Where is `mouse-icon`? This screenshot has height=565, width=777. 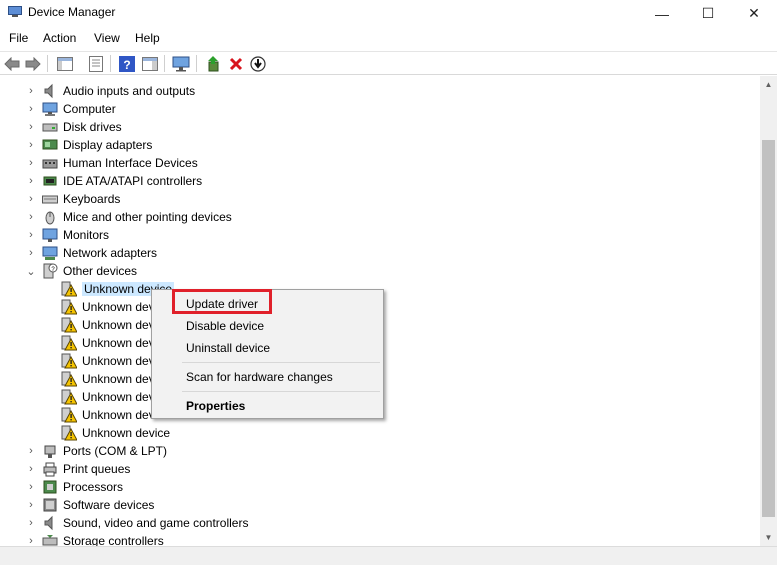 mouse-icon is located at coordinates (50, 217).